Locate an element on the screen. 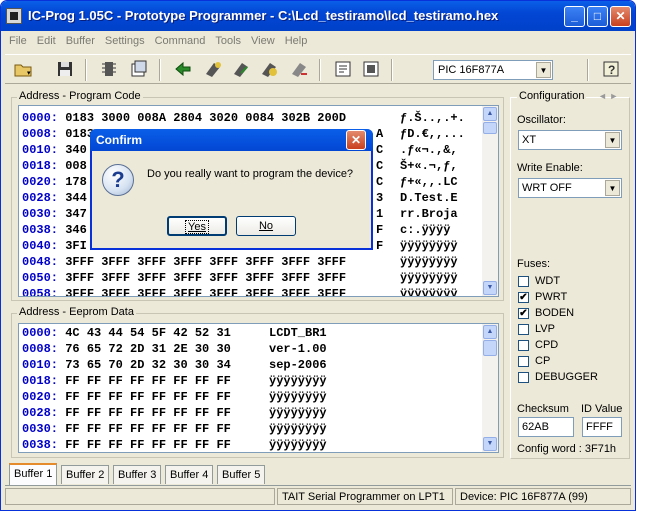 This screenshot has width=646, height=517. tab-buffer-4: Buffer 4 is located at coordinates (189, 474).